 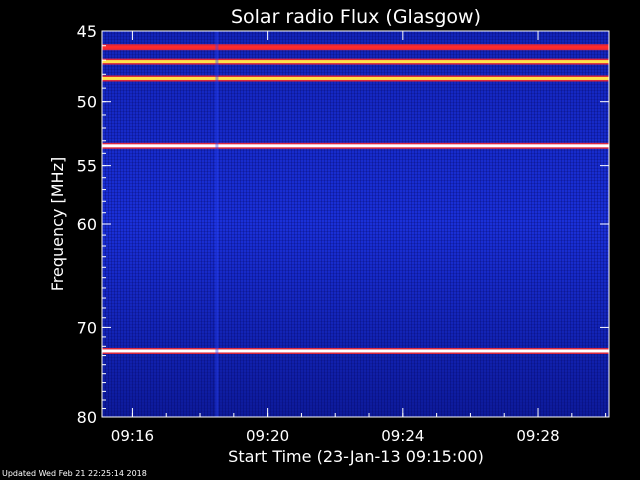 What do you see at coordinates (74, 473) in the screenshot?
I see `updated-timestamp: Updated Wed Feb 21 22:25:14 2018` at bounding box center [74, 473].